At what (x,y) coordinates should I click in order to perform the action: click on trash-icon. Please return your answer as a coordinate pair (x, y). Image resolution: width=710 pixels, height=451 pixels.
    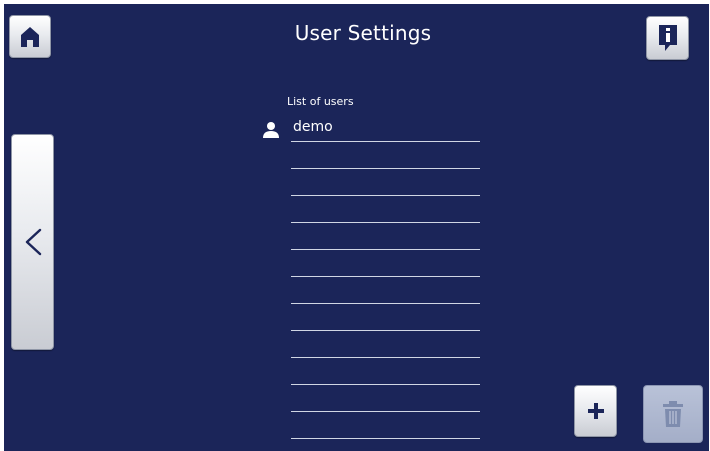
    Looking at the image, I should click on (673, 414).